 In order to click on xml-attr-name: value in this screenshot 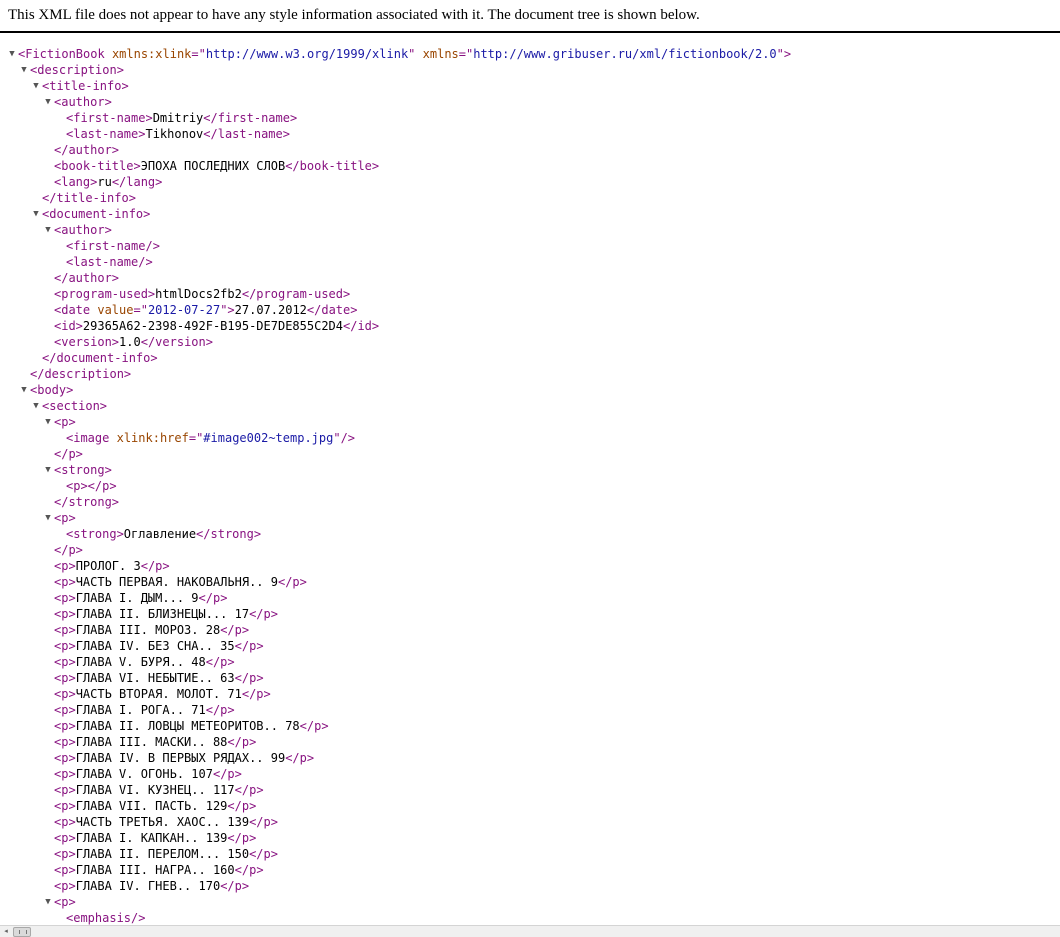, I will do `click(115, 310)`.